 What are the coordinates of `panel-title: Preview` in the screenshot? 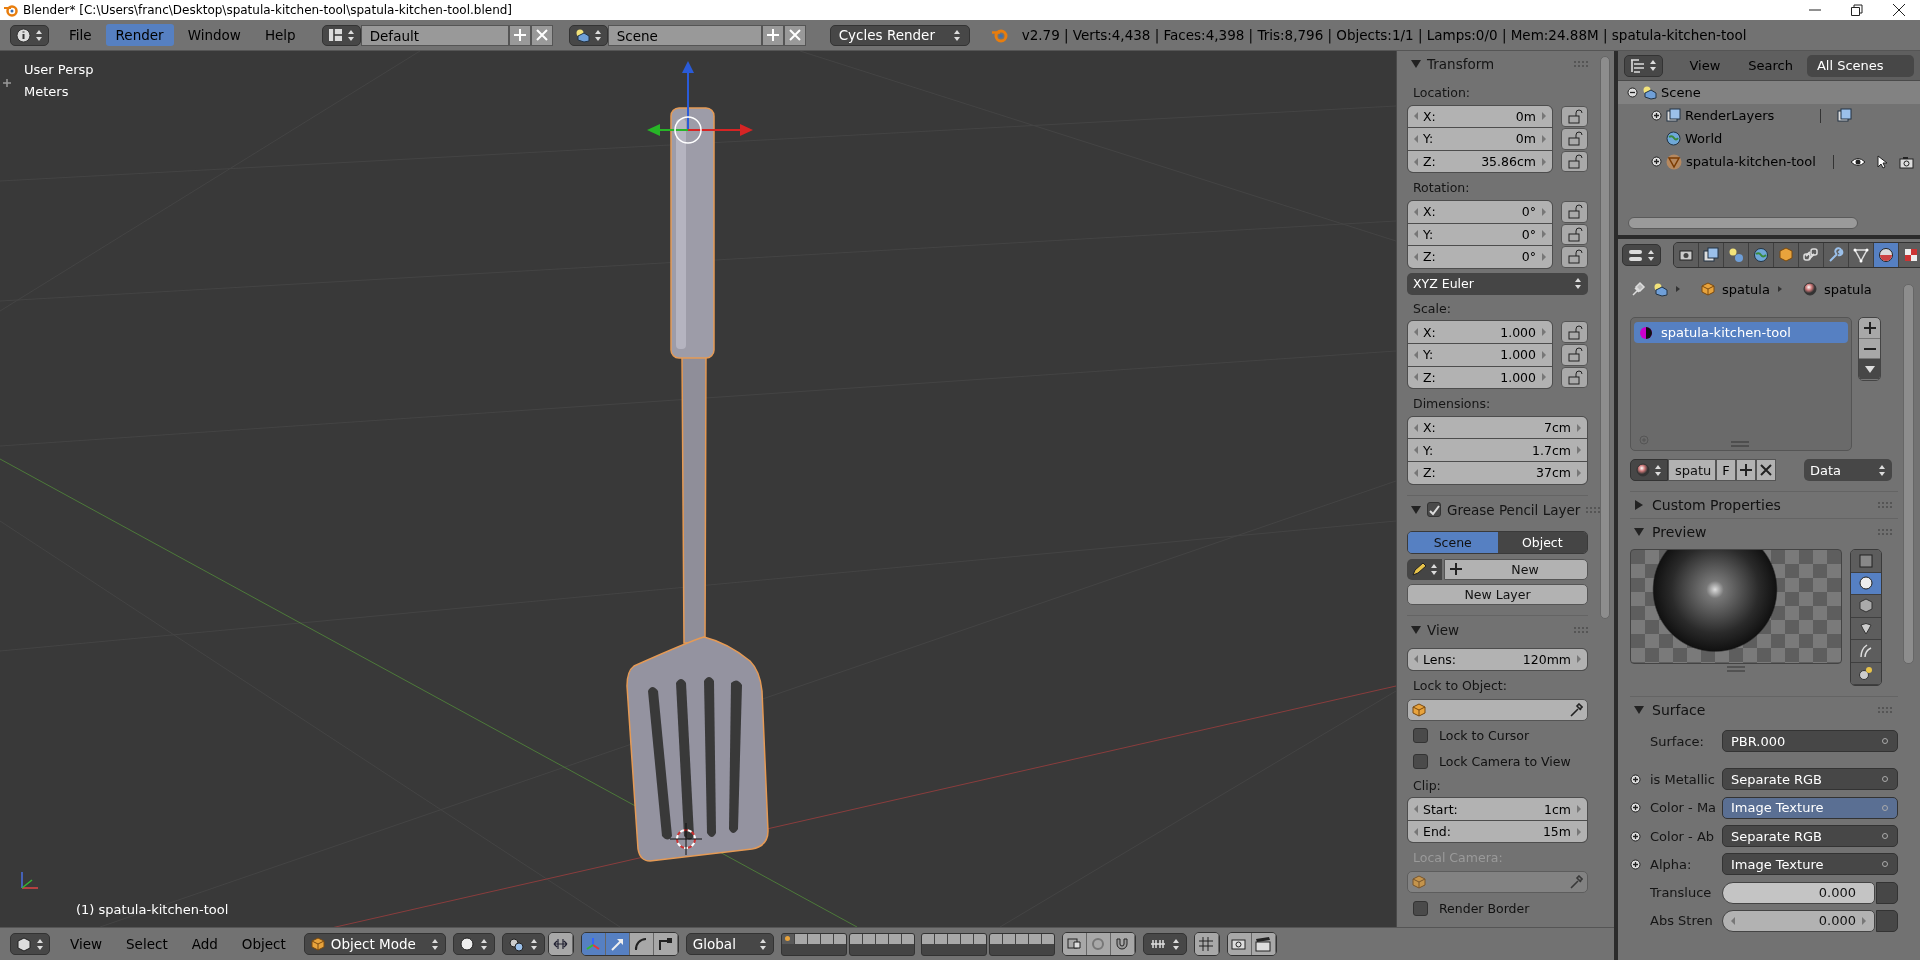 It's located at (1761, 532).